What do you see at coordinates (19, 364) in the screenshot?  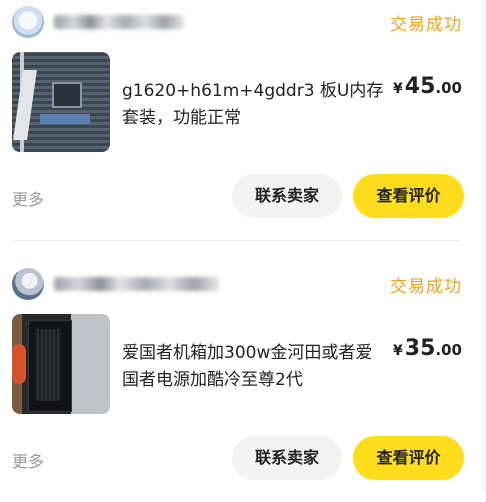 I see `cable-image-part` at bounding box center [19, 364].